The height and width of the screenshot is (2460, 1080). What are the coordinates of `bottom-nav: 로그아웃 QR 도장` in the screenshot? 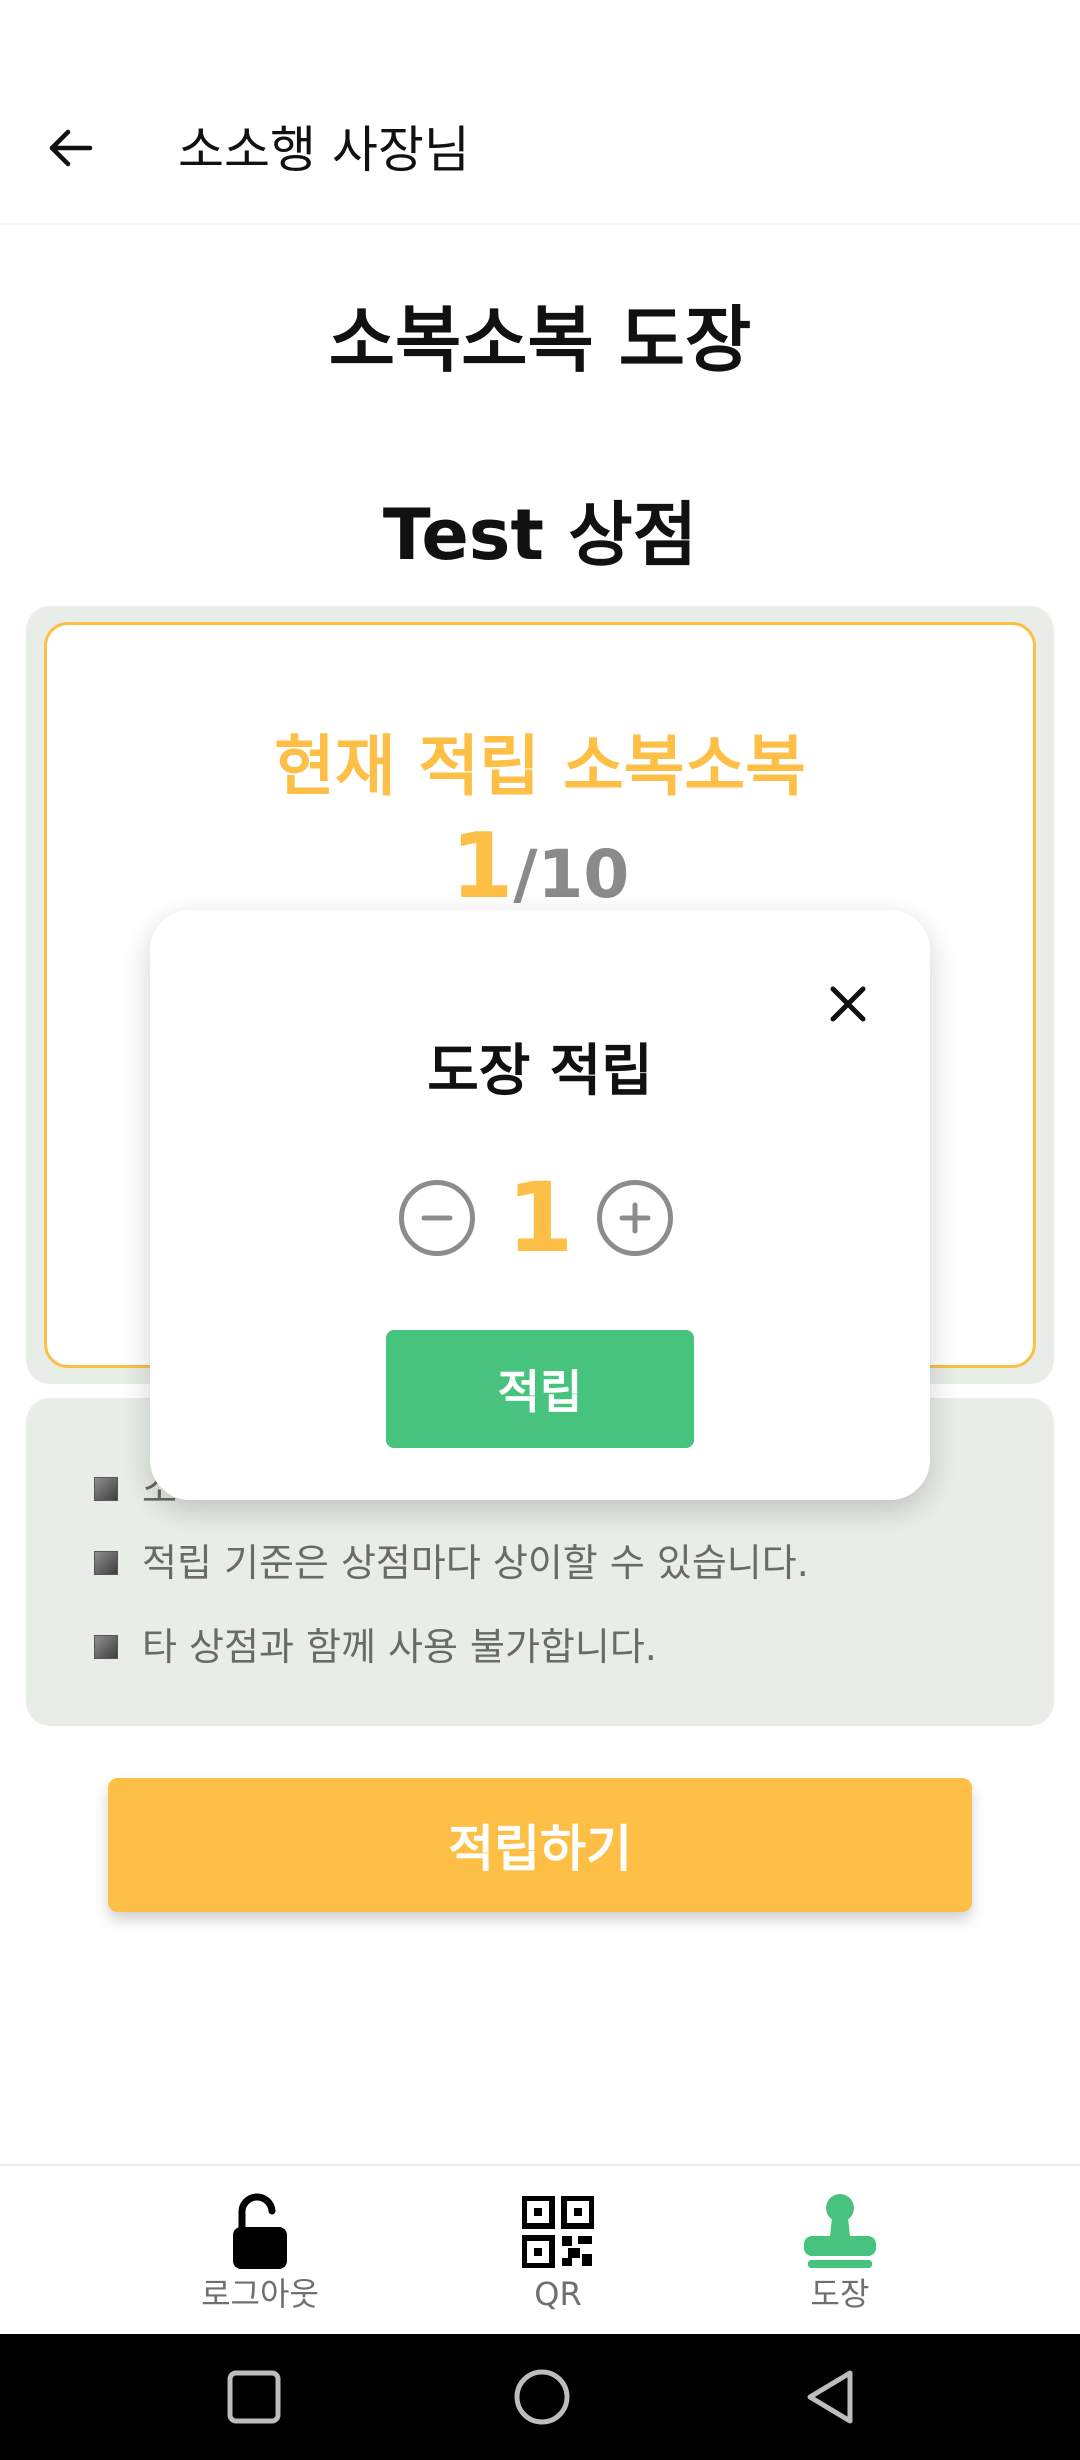 It's located at (540, 2249).